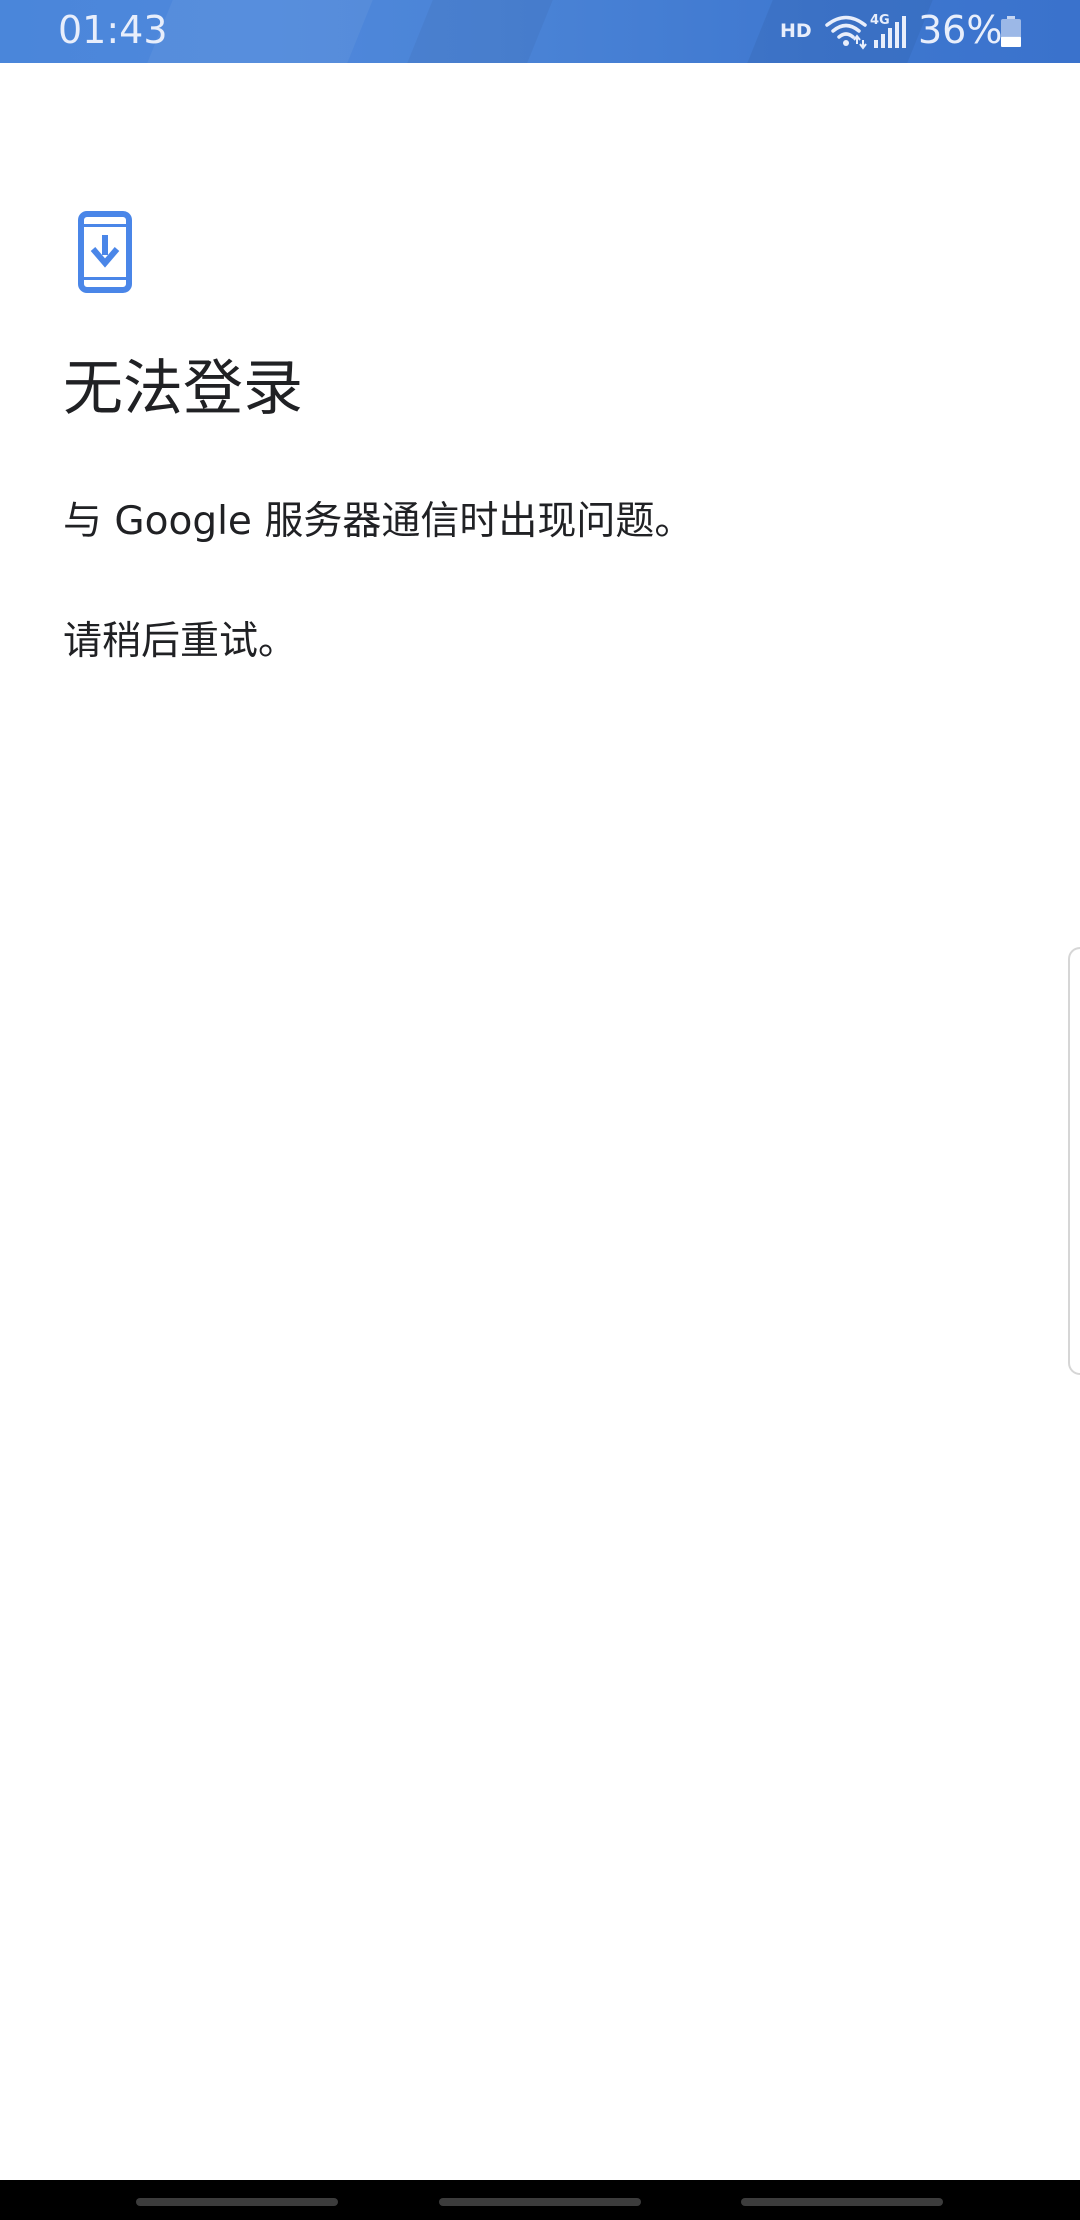  Describe the element at coordinates (888, 30) in the screenshot. I see `cellular-signal-icon: 4G` at that location.